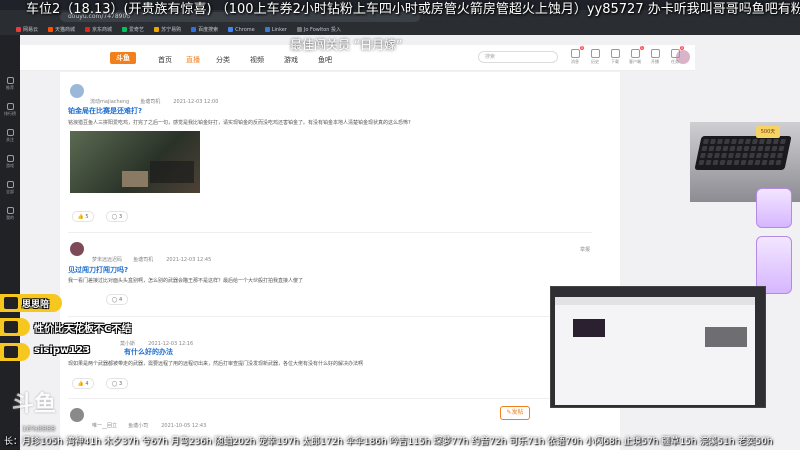 The image size is (800, 450). Describe the element at coordinates (189, 260) in the screenshot. I see `post-time: 2021-12-03 12:45` at that location.